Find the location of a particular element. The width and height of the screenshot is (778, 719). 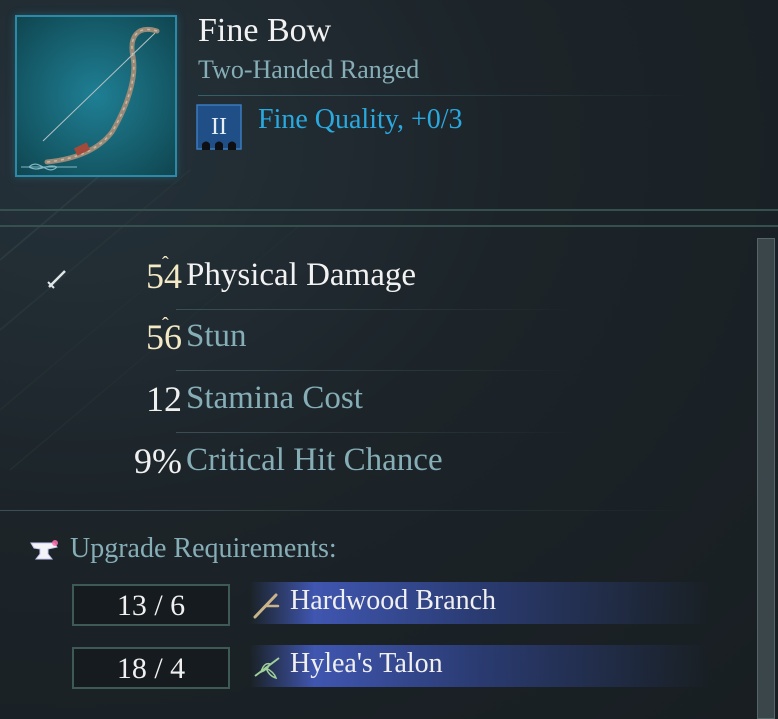

item-type: Two-Handed Ranged is located at coordinates (309, 69).